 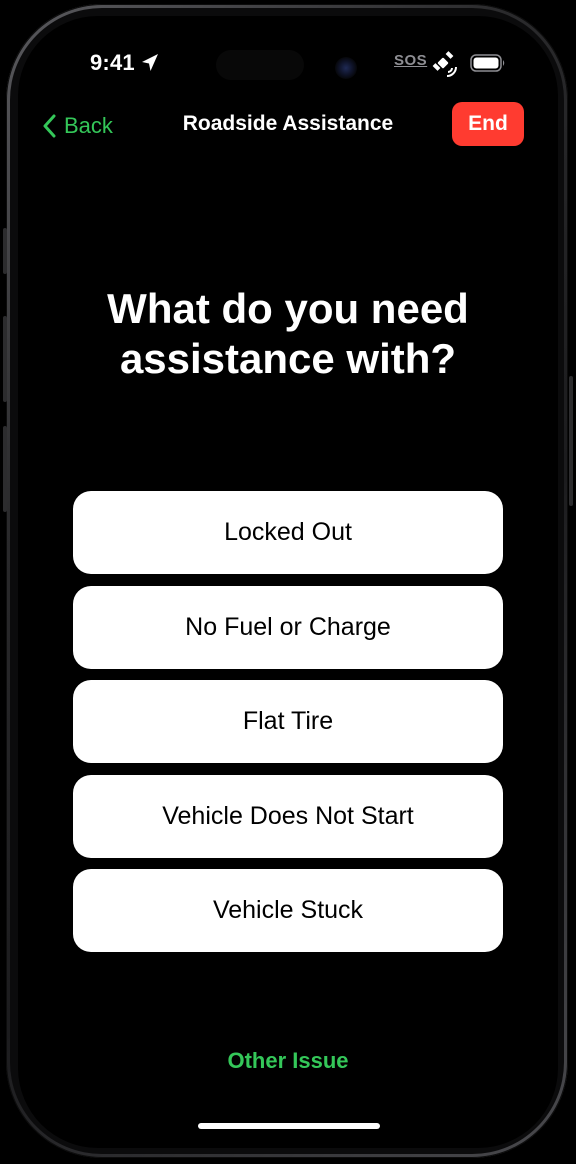 What do you see at coordinates (346, 68) in the screenshot?
I see `front-camera` at bounding box center [346, 68].